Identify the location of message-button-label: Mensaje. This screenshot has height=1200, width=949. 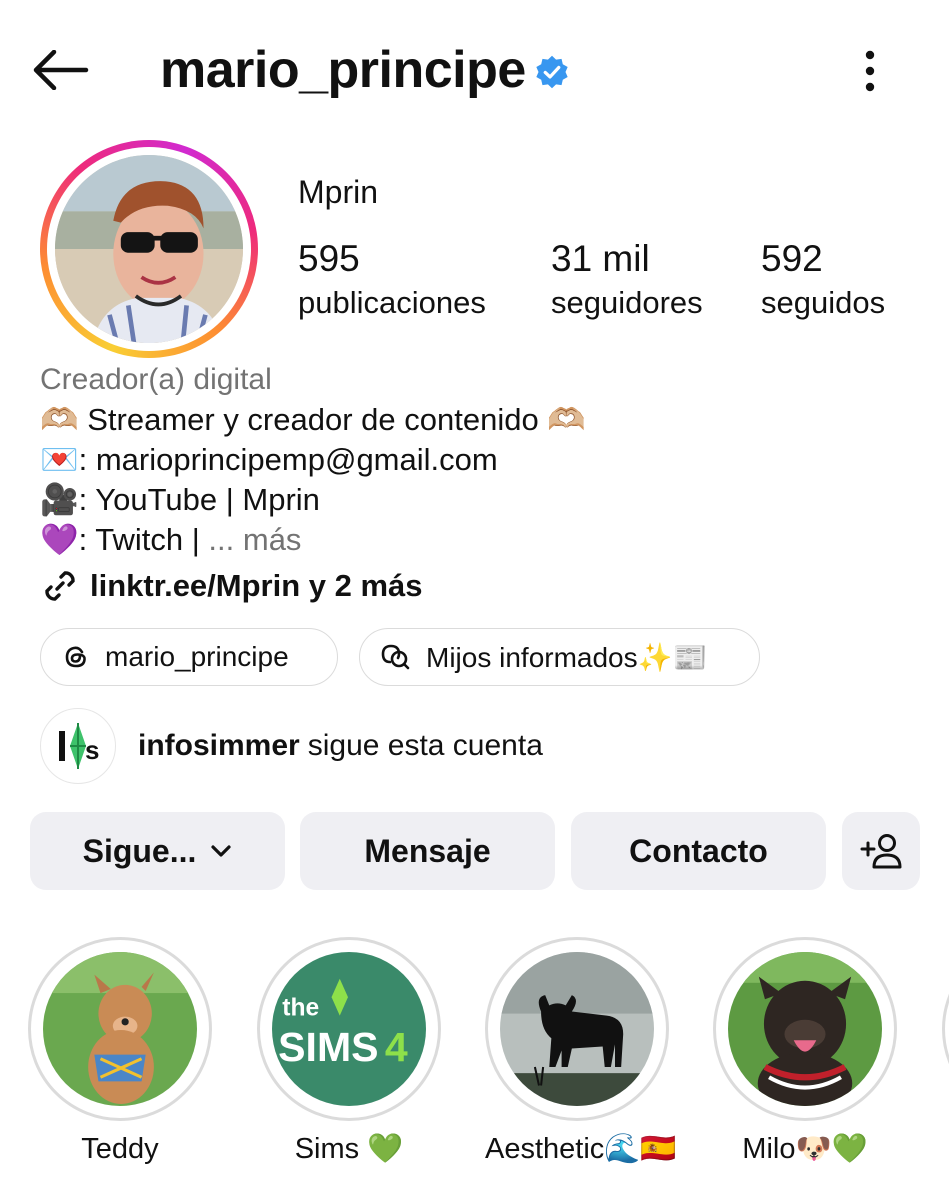
(427, 850).